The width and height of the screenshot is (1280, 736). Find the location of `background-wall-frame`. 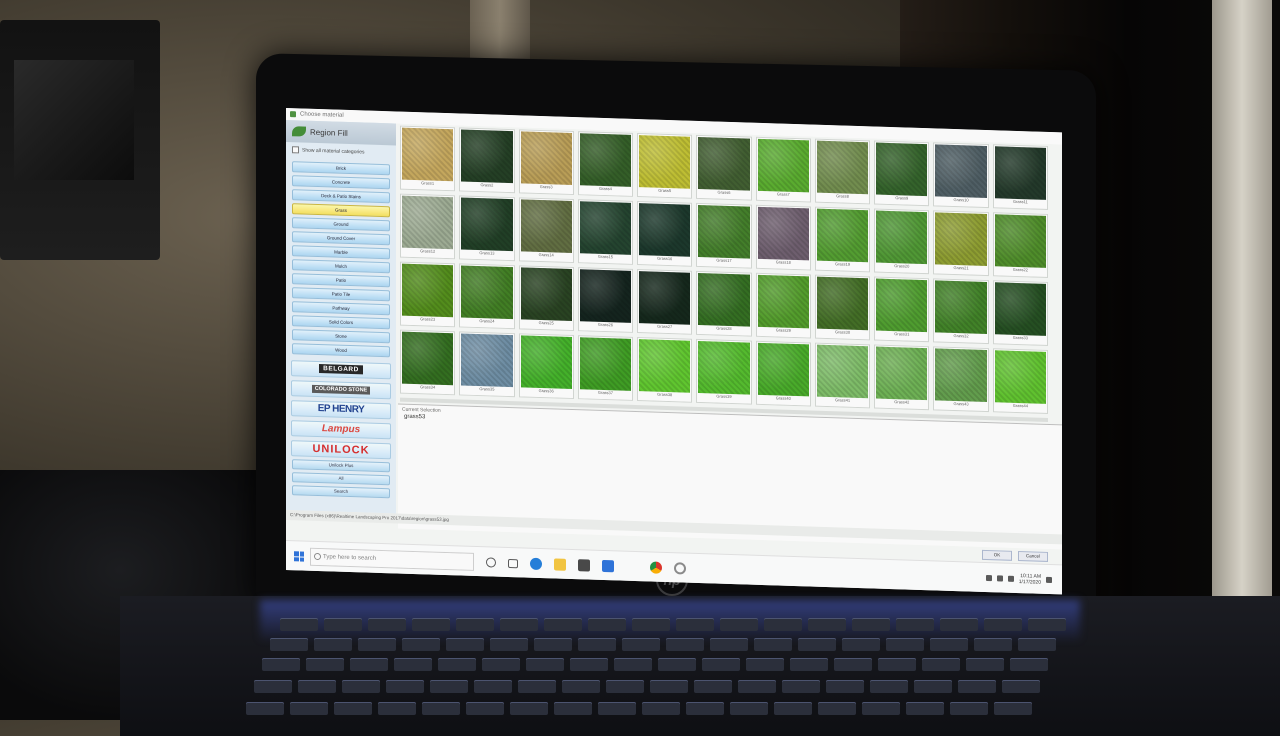

background-wall-frame is located at coordinates (80, 140).